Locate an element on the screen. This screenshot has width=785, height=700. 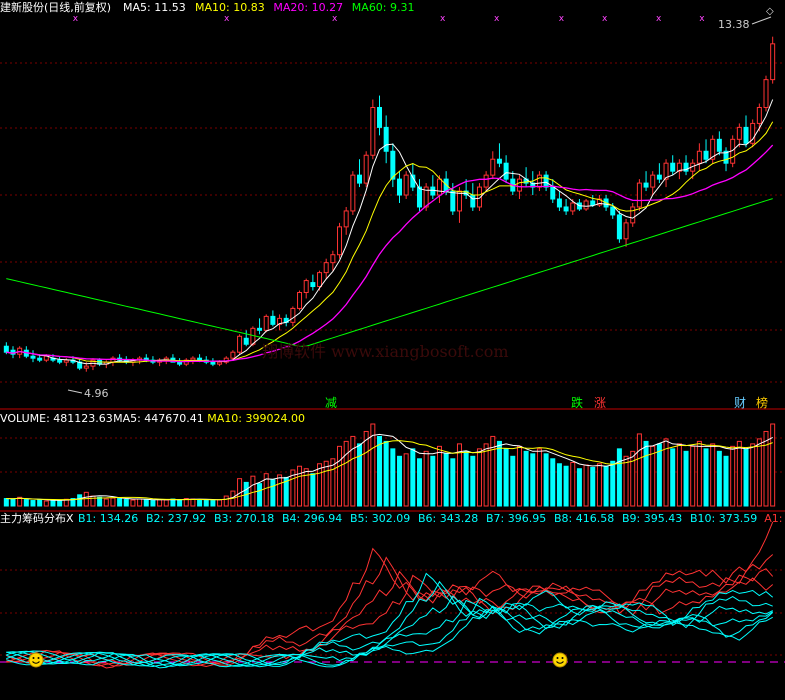
ma-label: MA10: 10.83 is located at coordinates (230, 7).